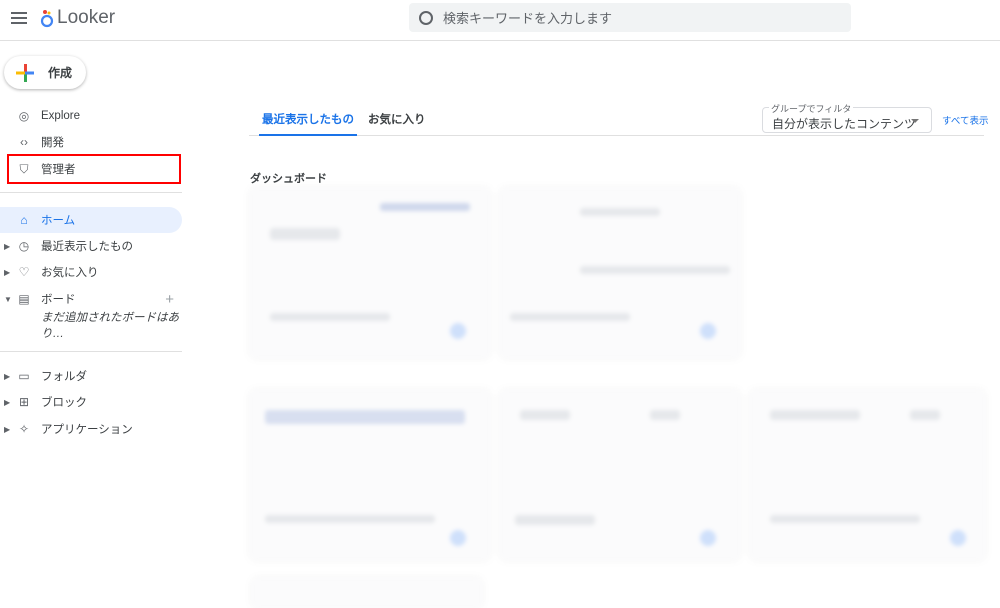 The image size is (1000, 608). I want to click on top-bar: Looker 検索キーワードを入力します, so click(500, 20).